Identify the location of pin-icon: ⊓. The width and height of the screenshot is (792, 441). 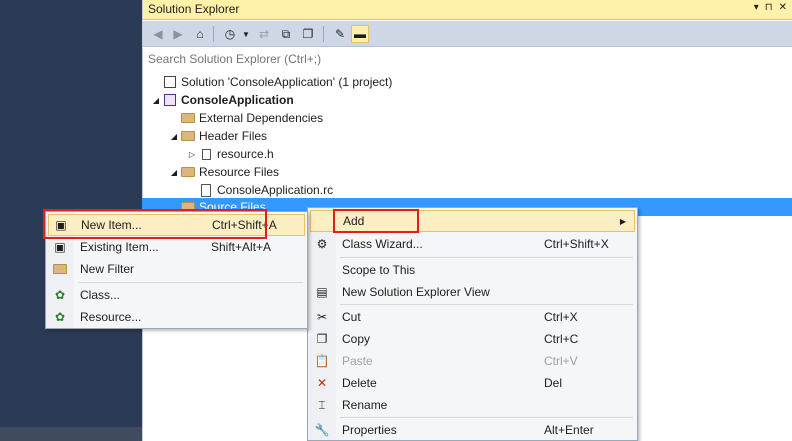
(769, 7).